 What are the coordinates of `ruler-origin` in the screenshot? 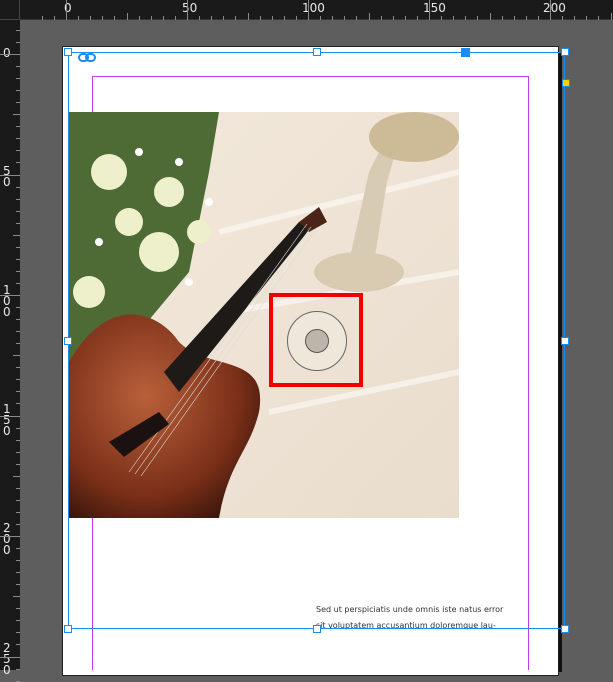 It's located at (10, 10).